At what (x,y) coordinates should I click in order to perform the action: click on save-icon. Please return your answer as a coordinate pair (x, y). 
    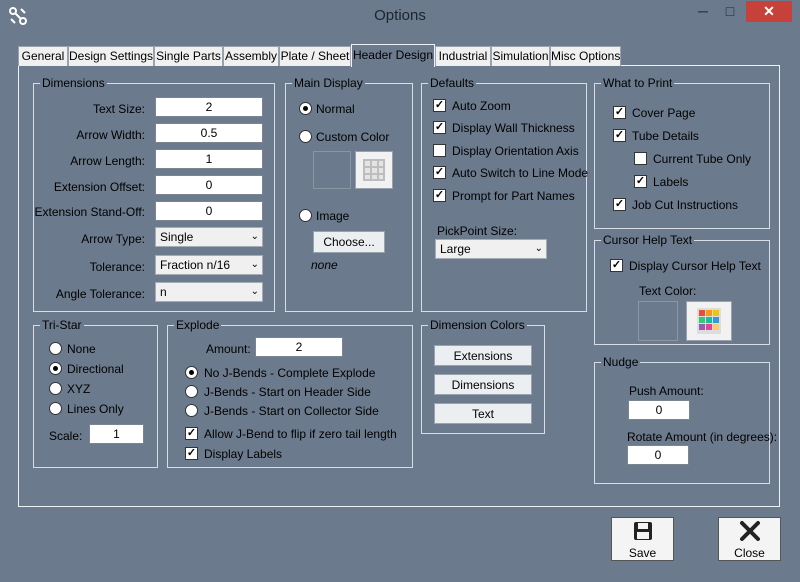
    Looking at the image, I should click on (643, 531).